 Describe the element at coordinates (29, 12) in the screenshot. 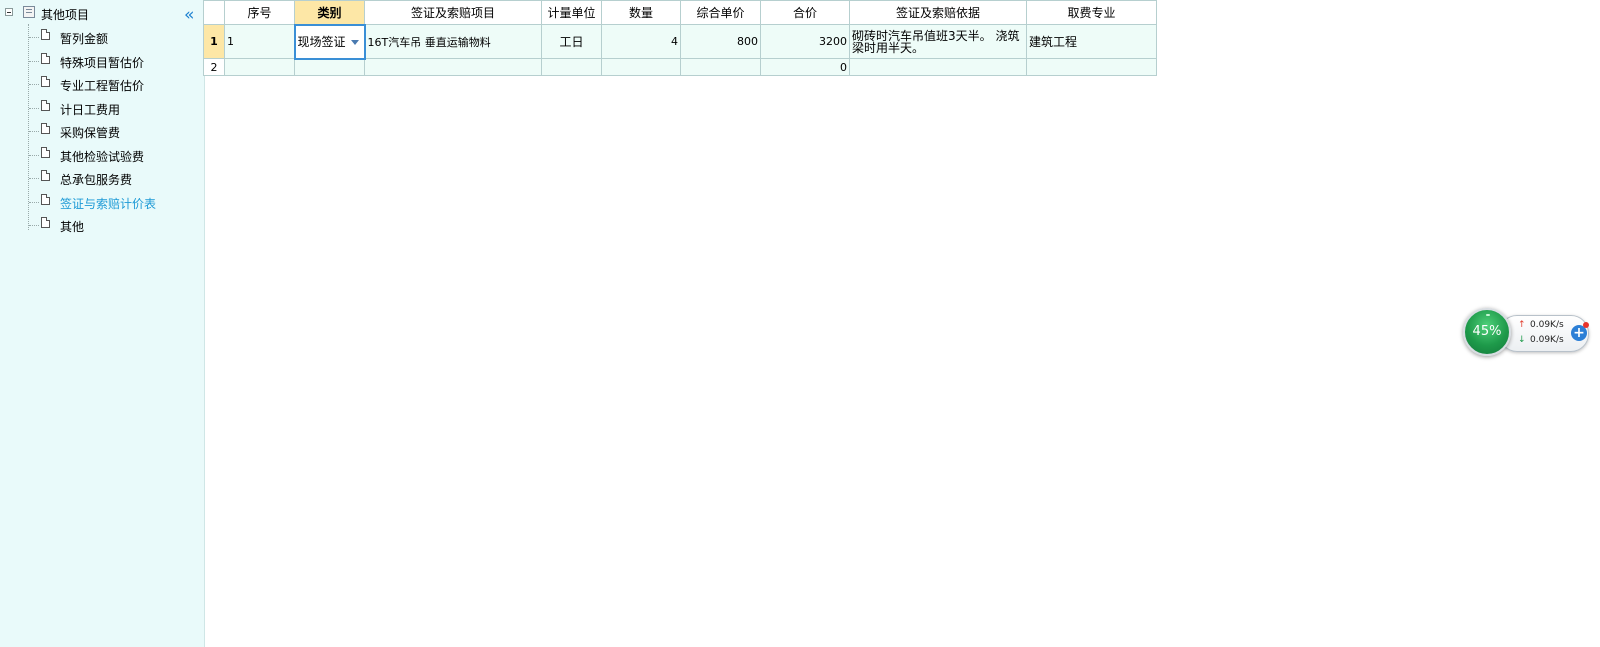

I see `folder-list-icon` at that location.